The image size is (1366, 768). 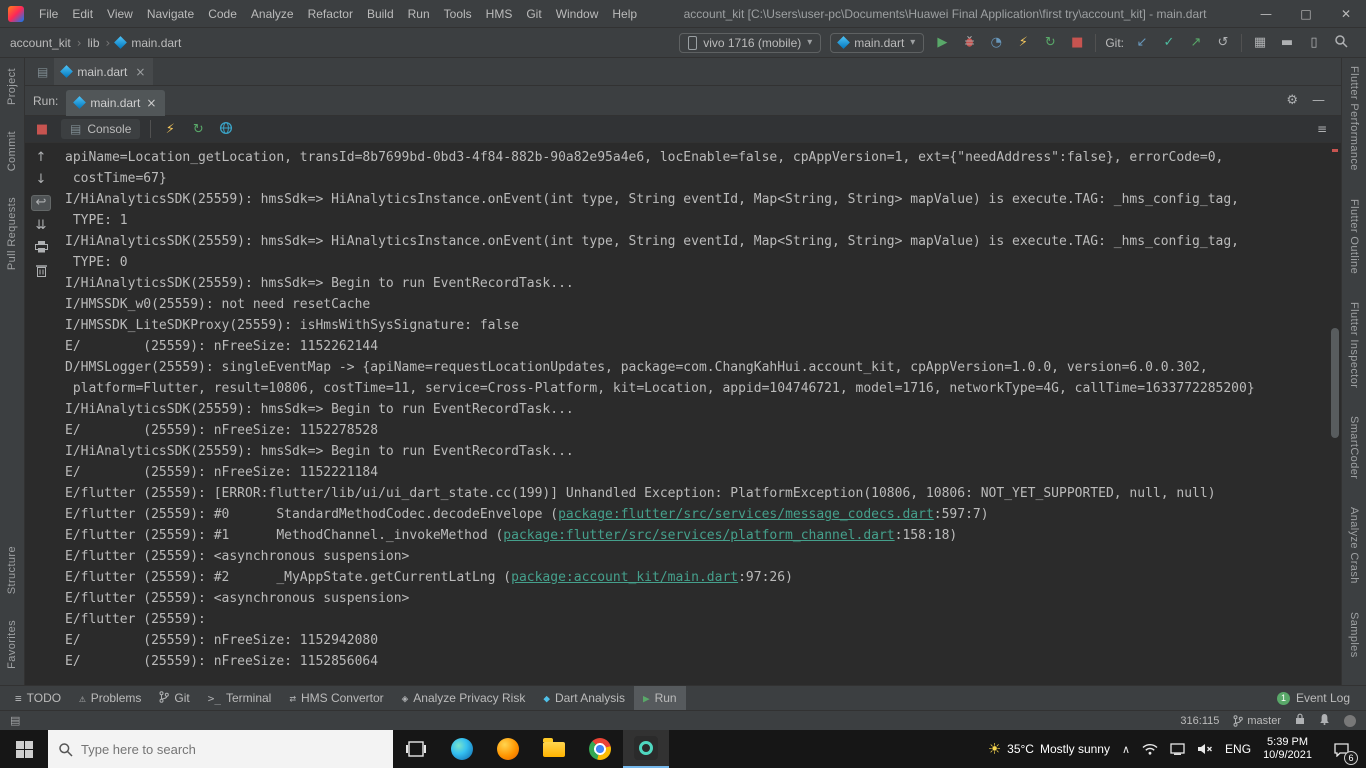 What do you see at coordinates (1050, 42) in the screenshot?
I see `hot-restart-button: ↻` at bounding box center [1050, 42].